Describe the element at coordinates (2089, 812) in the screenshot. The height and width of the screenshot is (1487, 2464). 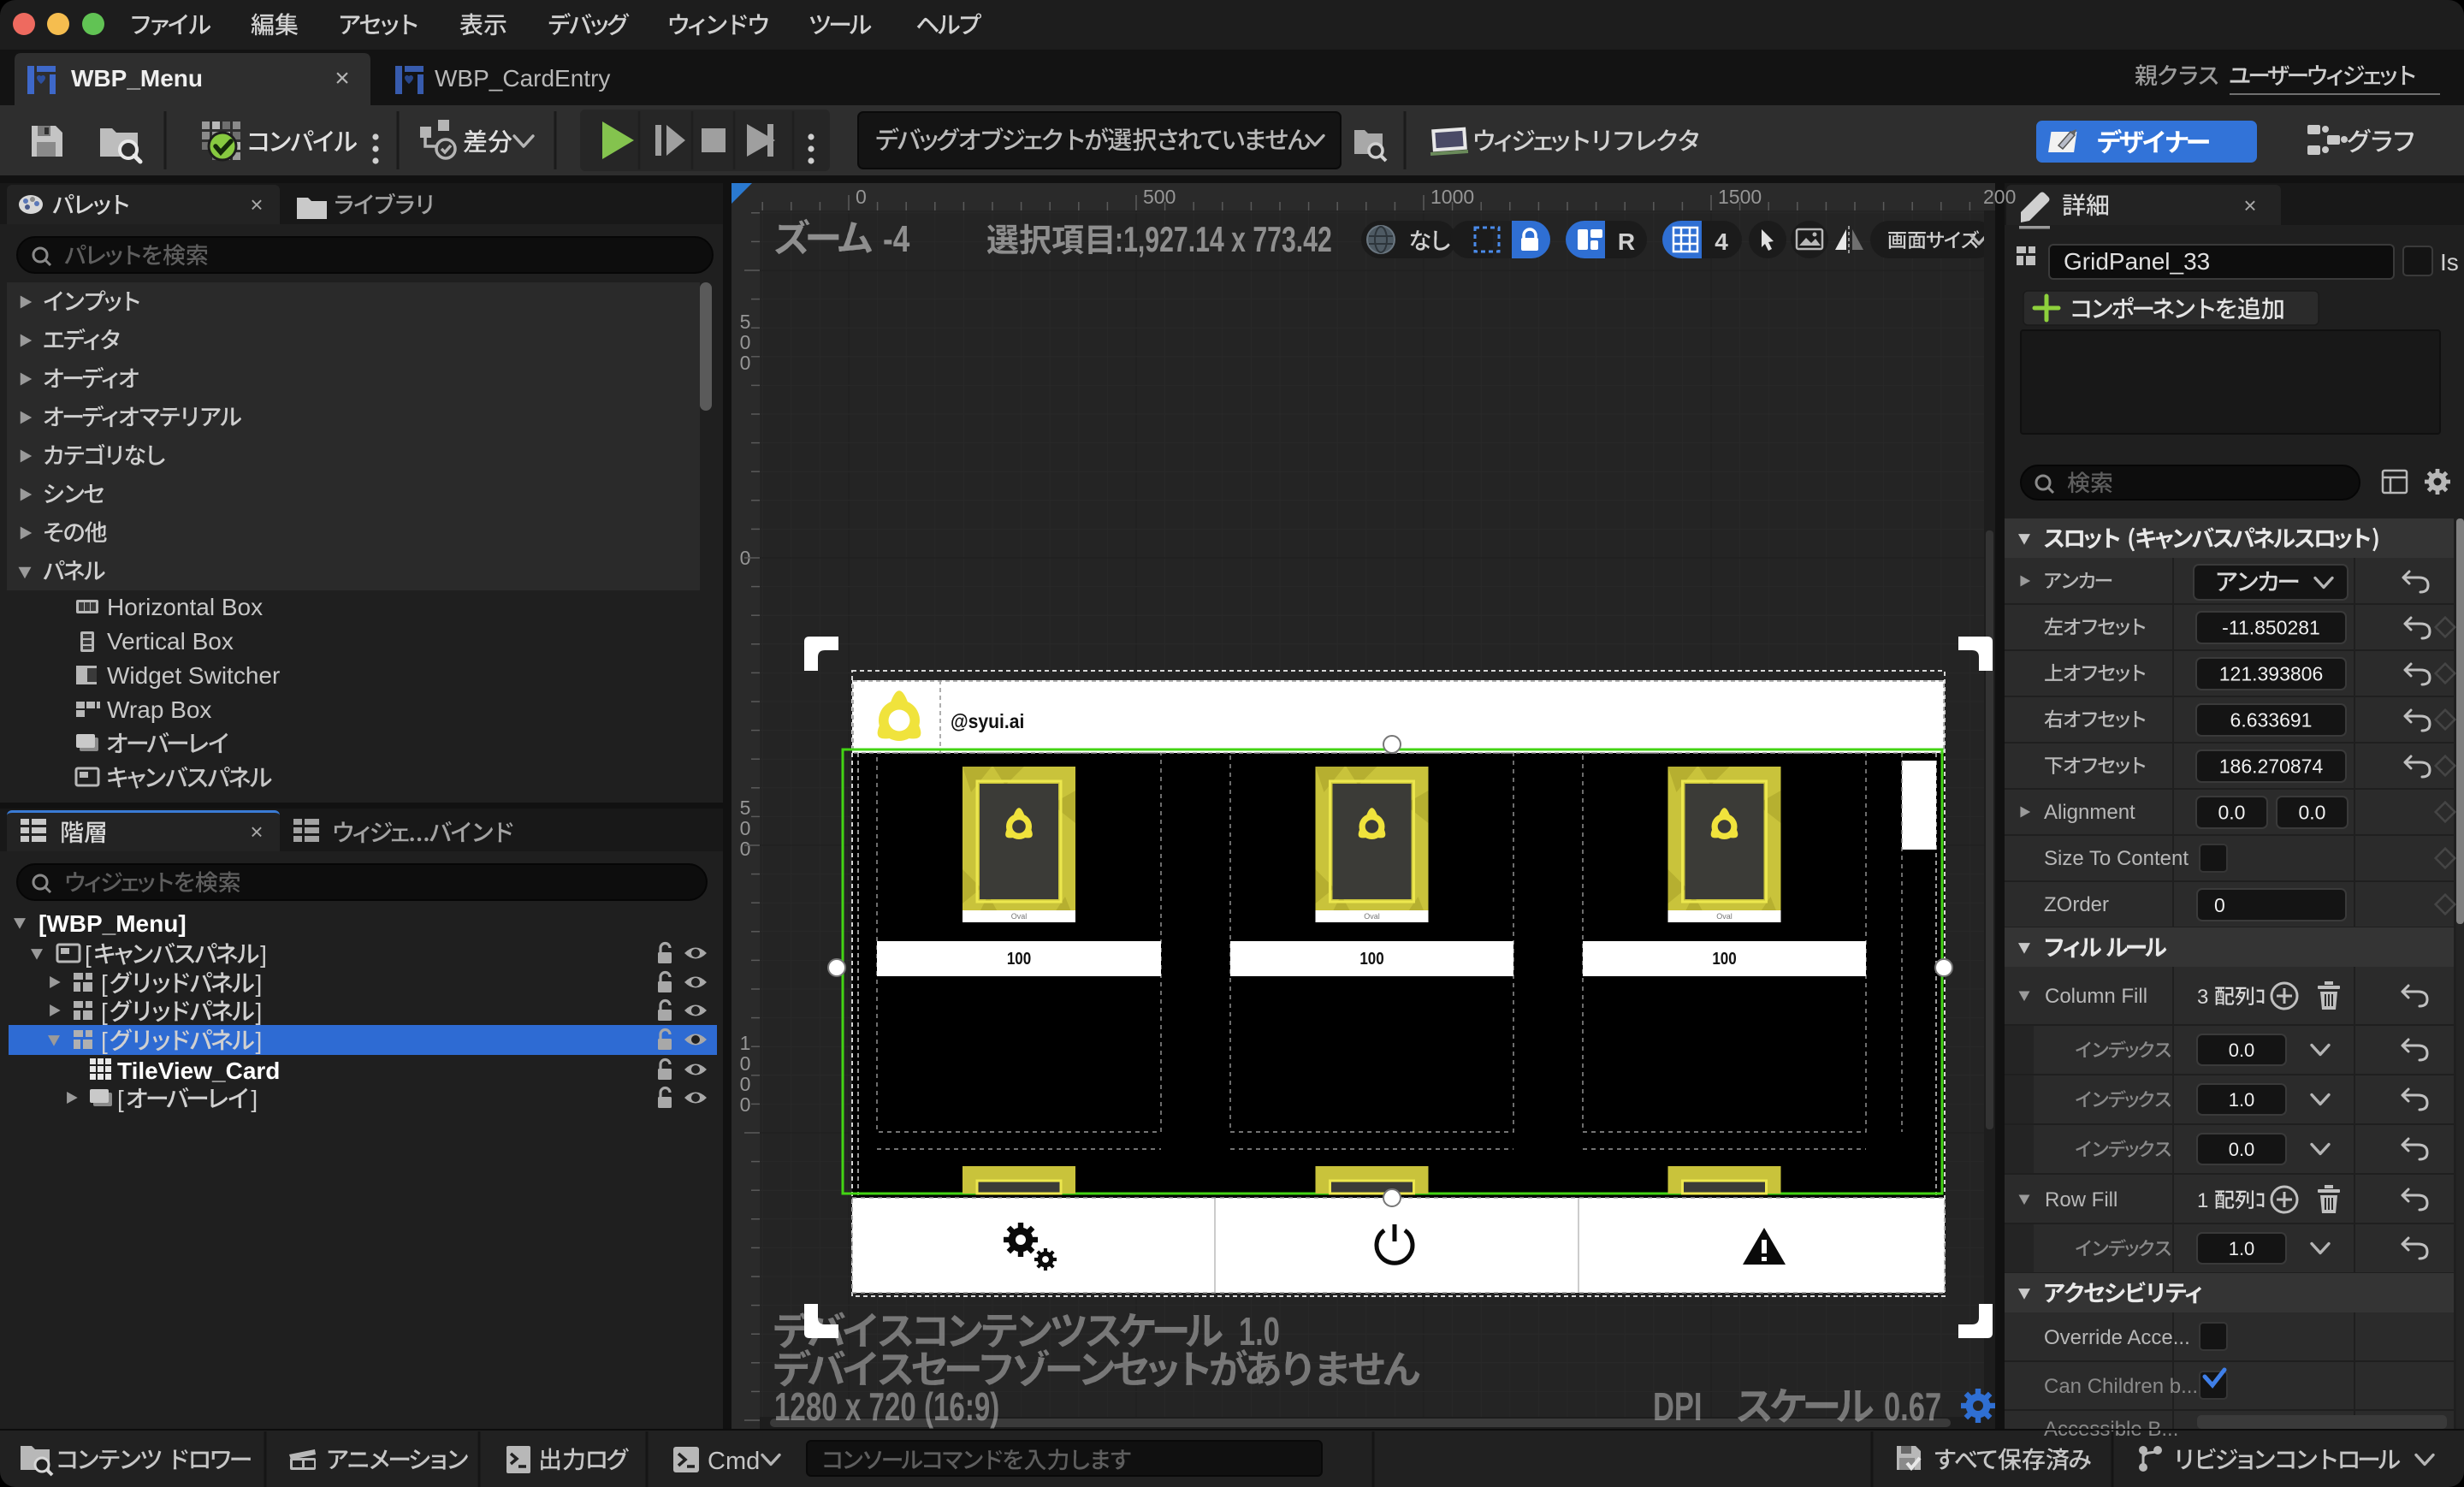
I see `svg-text: Alignment` at that location.